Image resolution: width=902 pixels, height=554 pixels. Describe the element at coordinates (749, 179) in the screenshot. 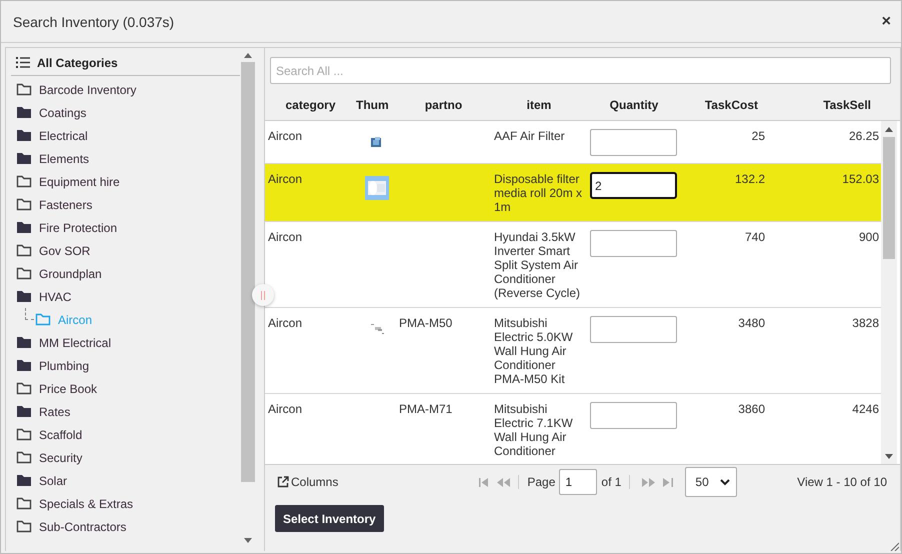

I see `table-cell: 132.2` at that location.